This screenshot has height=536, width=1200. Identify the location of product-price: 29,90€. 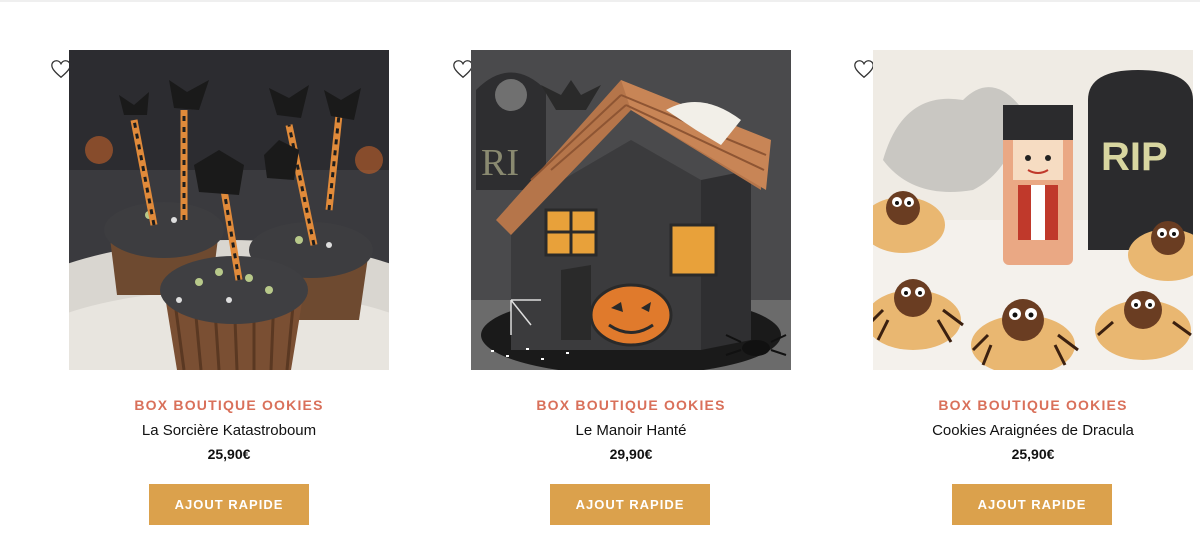
(631, 454).